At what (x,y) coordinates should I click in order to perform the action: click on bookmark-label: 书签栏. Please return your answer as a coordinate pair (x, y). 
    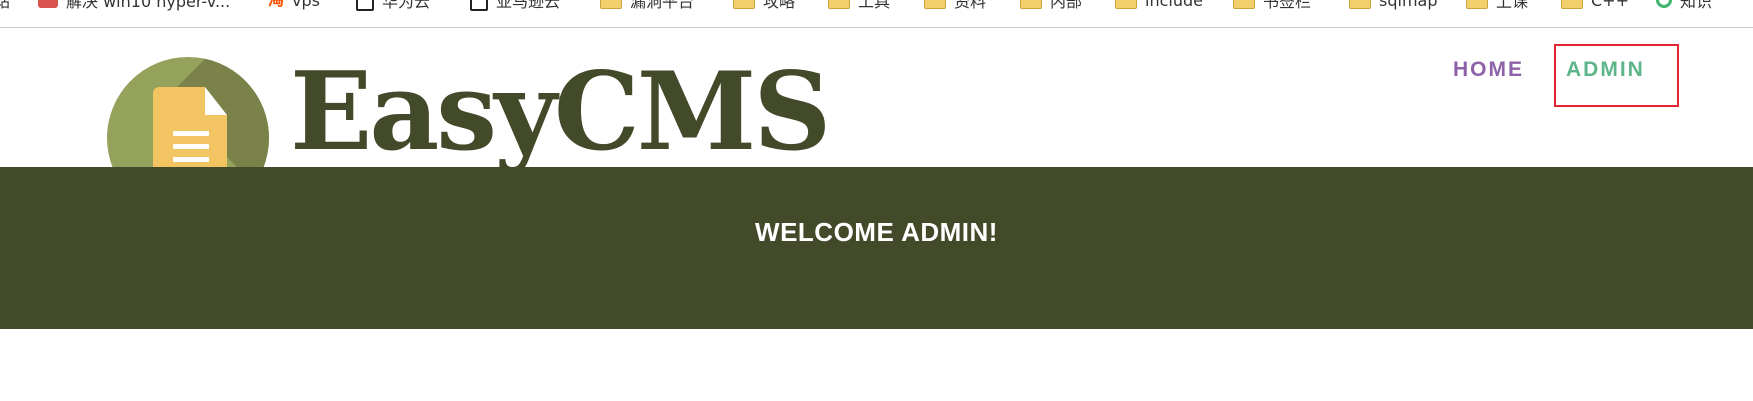
    Looking at the image, I should click on (1287, 5).